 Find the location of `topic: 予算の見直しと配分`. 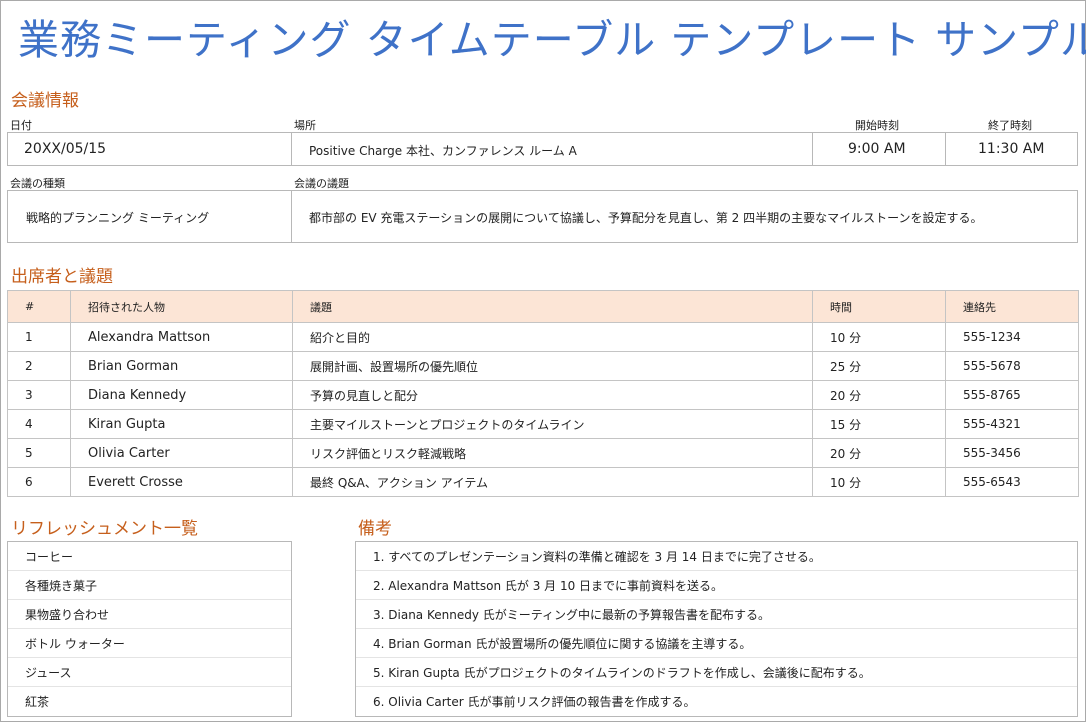

topic: 予算の見直しと配分 is located at coordinates (552, 395).